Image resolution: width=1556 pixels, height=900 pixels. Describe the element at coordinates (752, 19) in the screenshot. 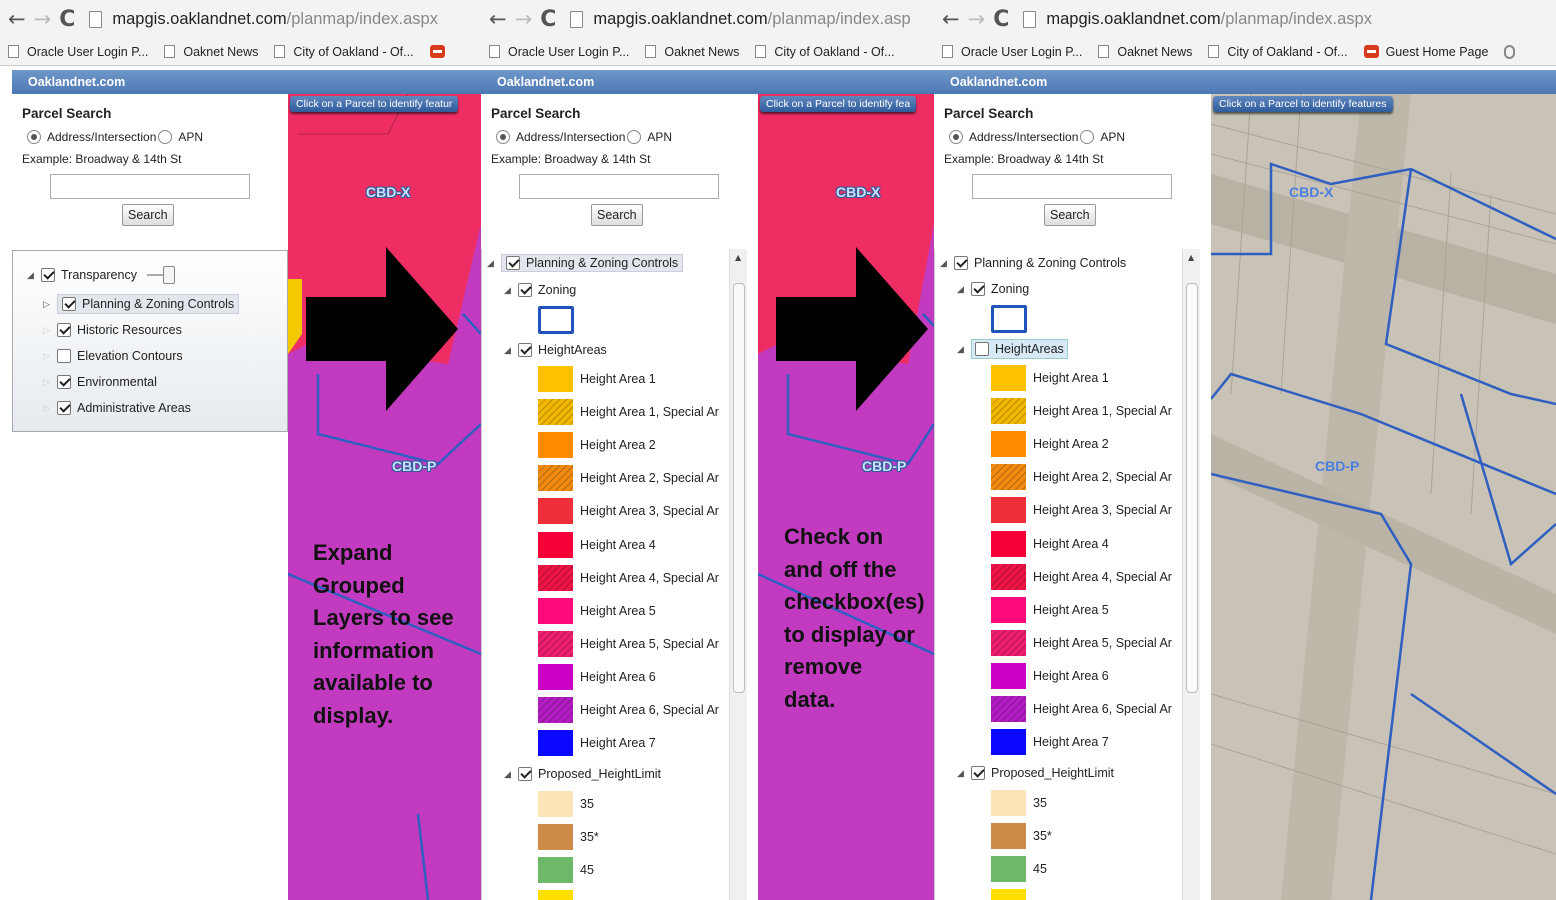

I see `address-bar: mapgis.oaklandnet.com/planmap/index.asp` at that location.